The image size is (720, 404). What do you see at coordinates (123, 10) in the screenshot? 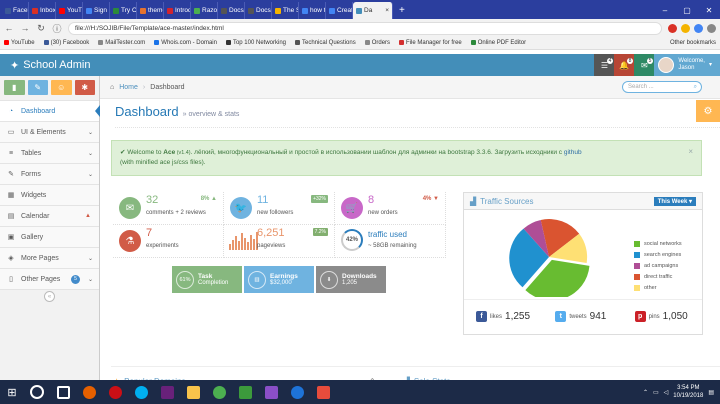
I see `browser-tab: Try Onl` at bounding box center [123, 10].